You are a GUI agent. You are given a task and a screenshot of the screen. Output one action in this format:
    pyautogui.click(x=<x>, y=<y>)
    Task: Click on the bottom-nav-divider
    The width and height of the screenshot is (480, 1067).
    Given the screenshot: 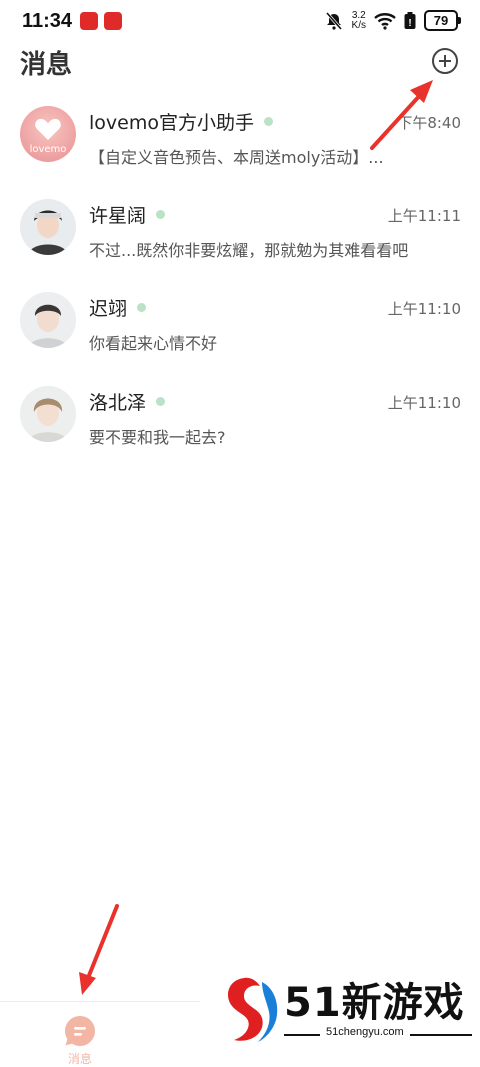 What is the action you would take?
    pyautogui.click(x=100, y=1001)
    